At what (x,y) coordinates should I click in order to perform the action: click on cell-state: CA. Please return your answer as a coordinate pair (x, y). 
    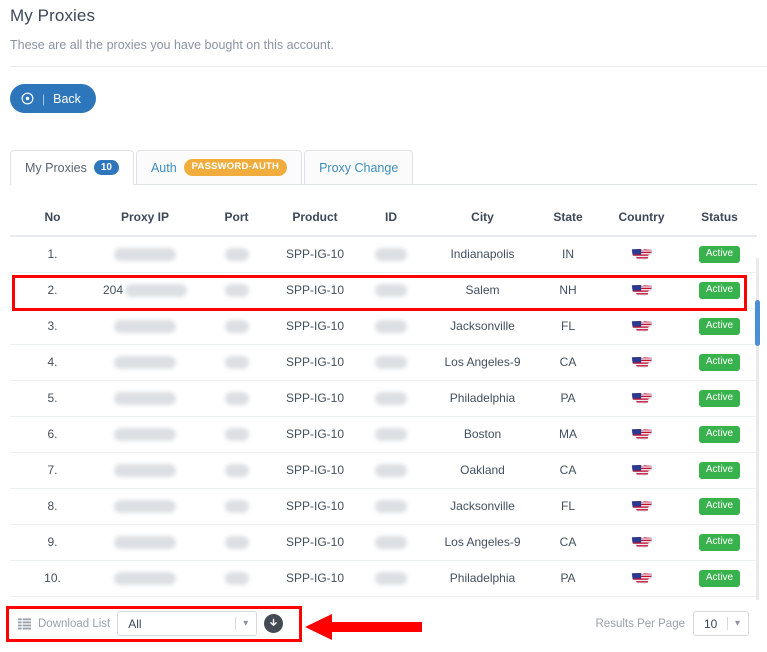
    Looking at the image, I should click on (568, 470).